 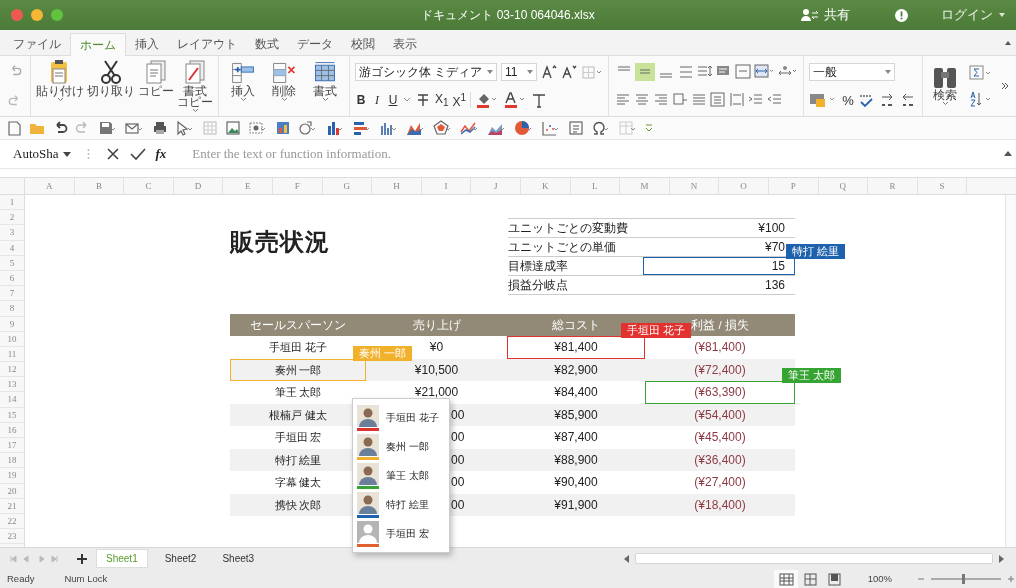 What do you see at coordinates (981, 73) in the screenshot?
I see `sum-icon` at bounding box center [981, 73].